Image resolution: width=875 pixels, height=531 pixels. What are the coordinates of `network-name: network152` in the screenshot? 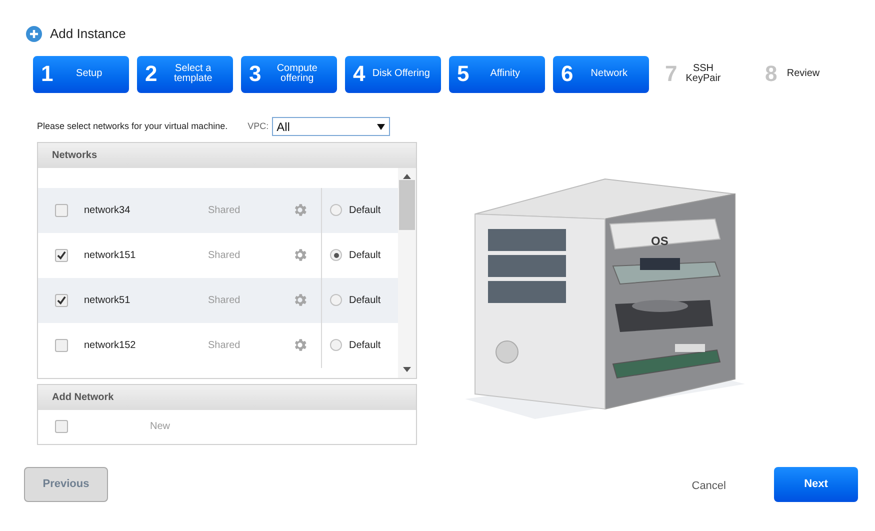 It's located at (110, 345).